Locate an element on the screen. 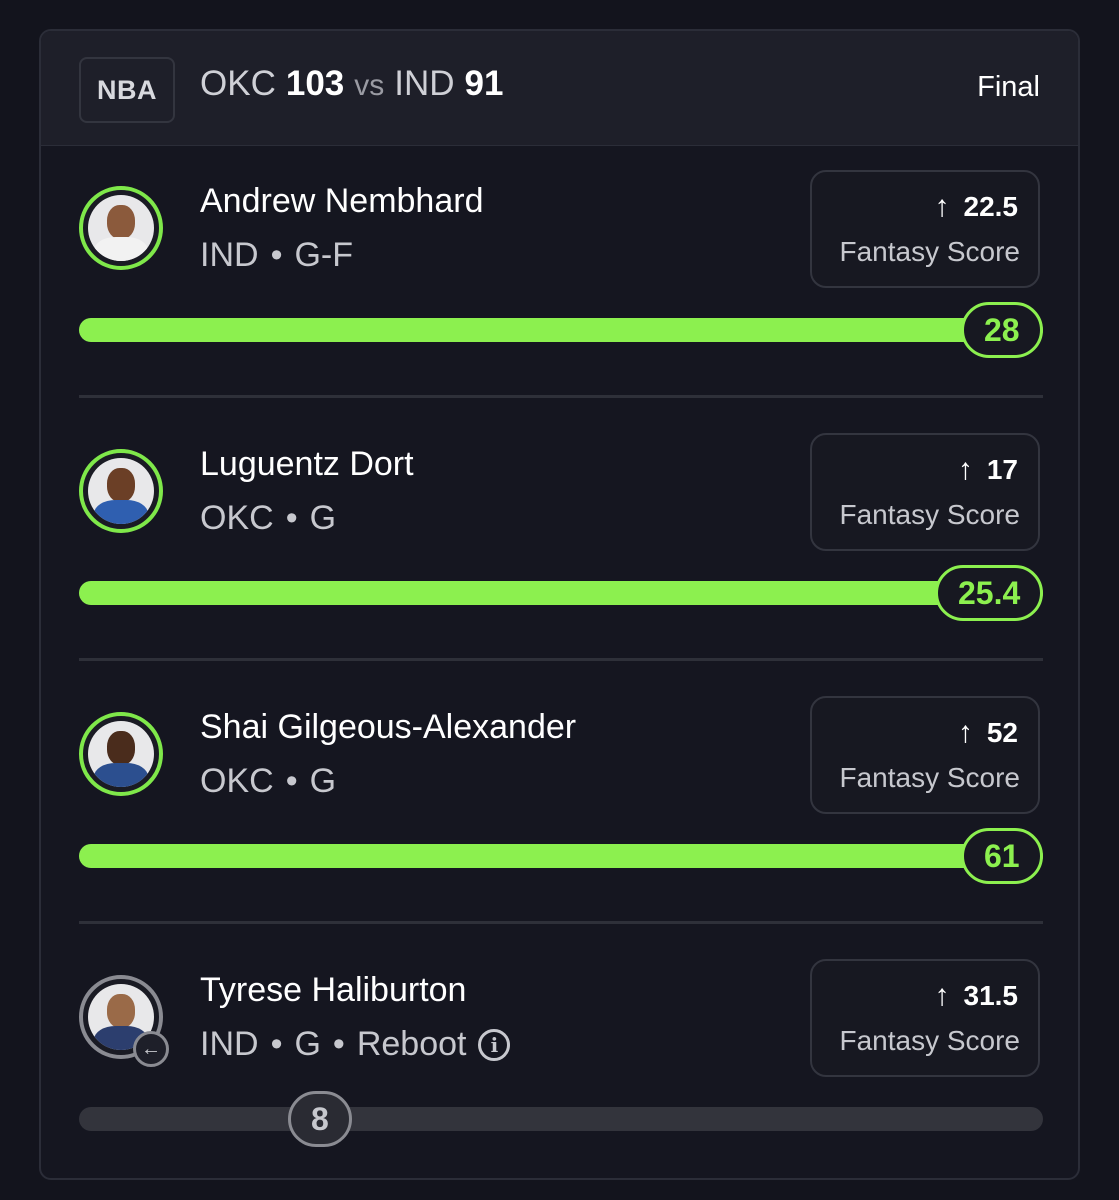  progress-track: 8 is located at coordinates (561, 1119).